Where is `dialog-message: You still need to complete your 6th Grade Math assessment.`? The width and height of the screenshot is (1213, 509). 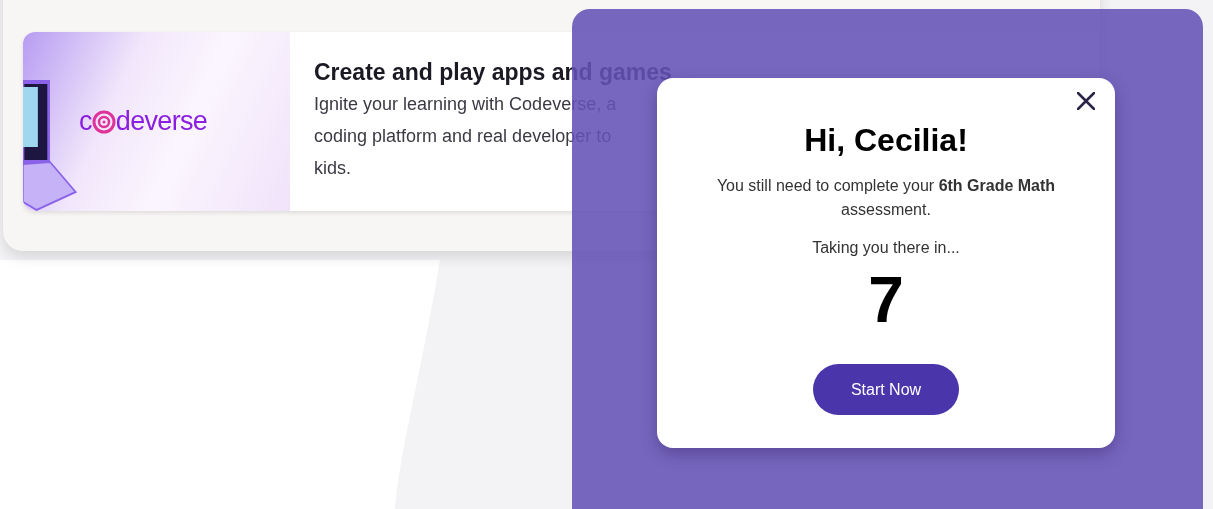 dialog-message: You still need to complete your 6th Grade Math assessment. is located at coordinates (886, 198).